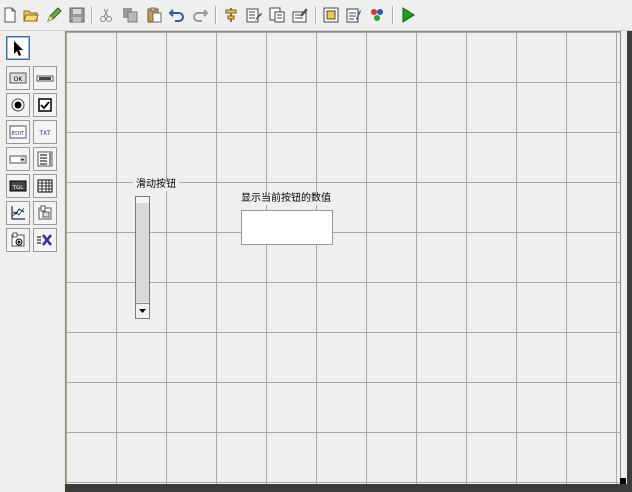 The image size is (632, 492). Describe the element at coordinates (156, 185) in the screenshot. I see `slider-label: 滑动按钮` at that location.